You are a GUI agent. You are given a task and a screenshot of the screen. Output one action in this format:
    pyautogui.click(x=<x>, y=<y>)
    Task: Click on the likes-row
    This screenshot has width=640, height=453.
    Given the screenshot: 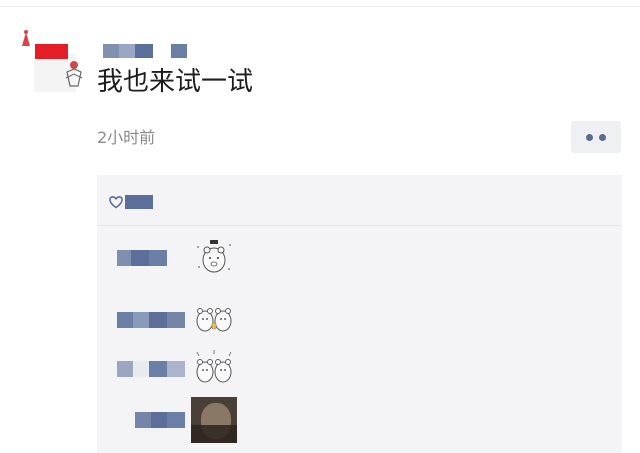 What is the action you would take?
    pyautogui.click(x=131, y=202)
    